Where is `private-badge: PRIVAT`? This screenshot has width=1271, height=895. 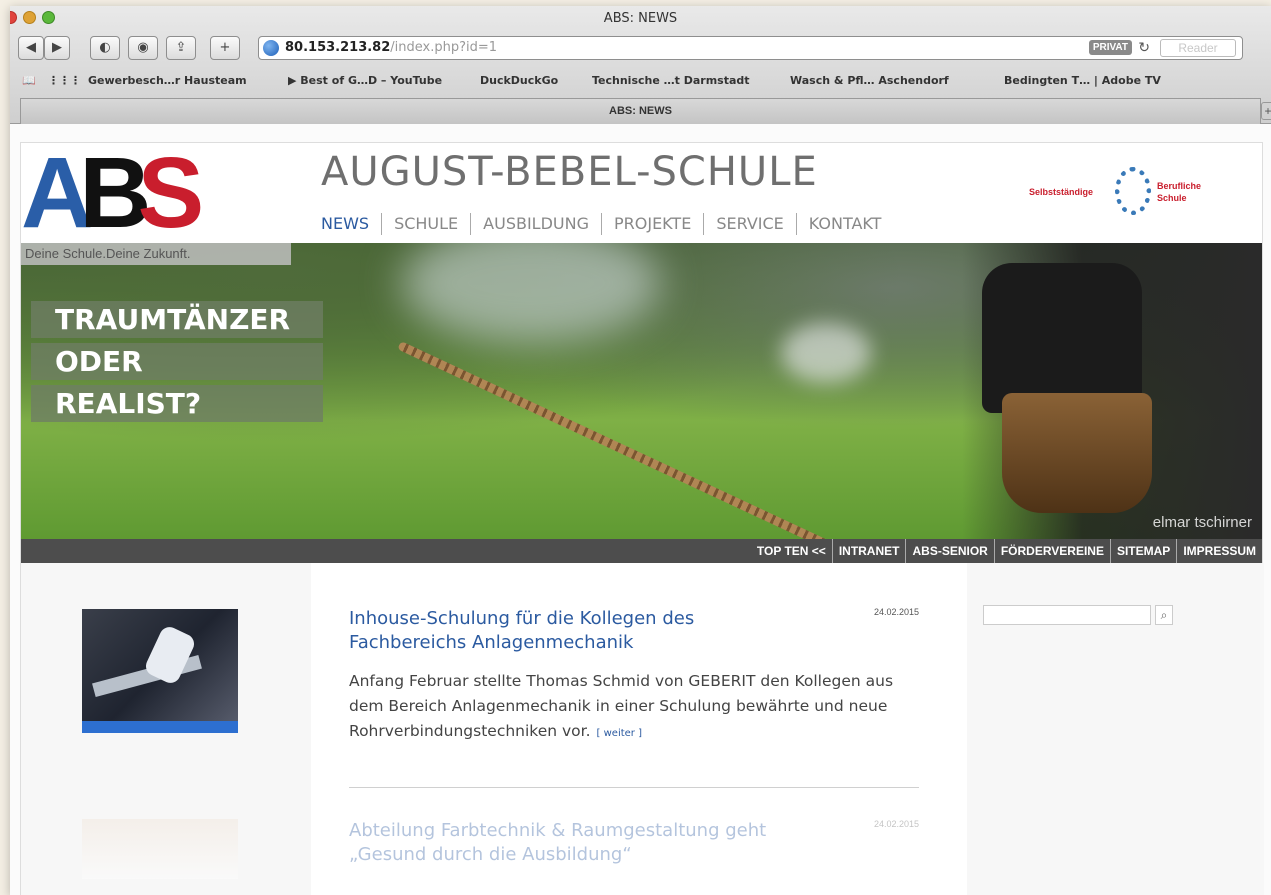 private-badge: PRIVAT is located at coordinates (1110, 47).